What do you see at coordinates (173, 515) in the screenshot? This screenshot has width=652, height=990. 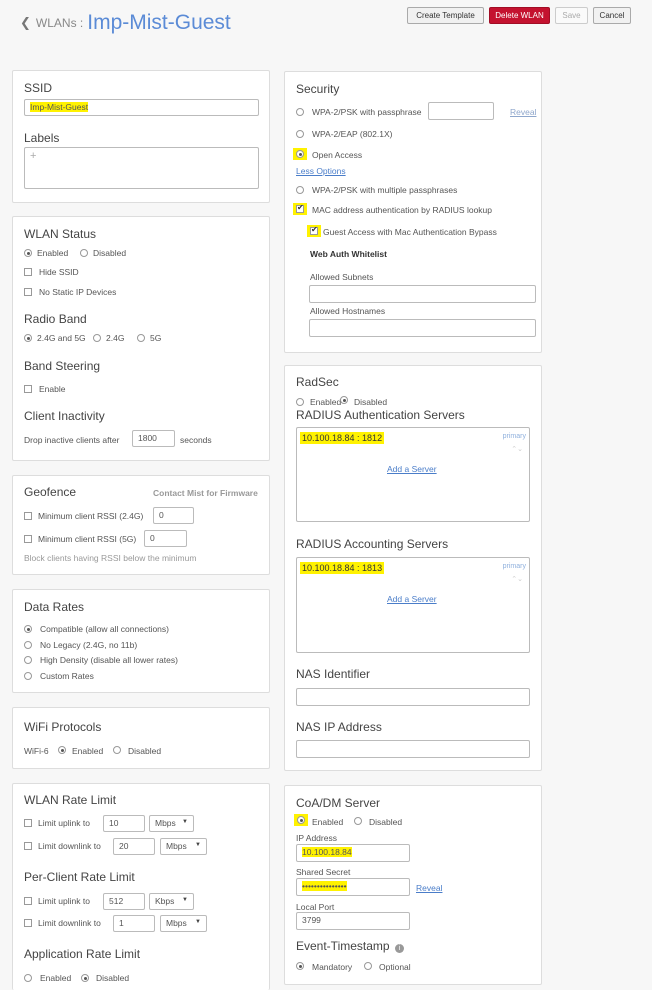 I see `min-rssi-24-input: 0` at bounding box center [173, 515].